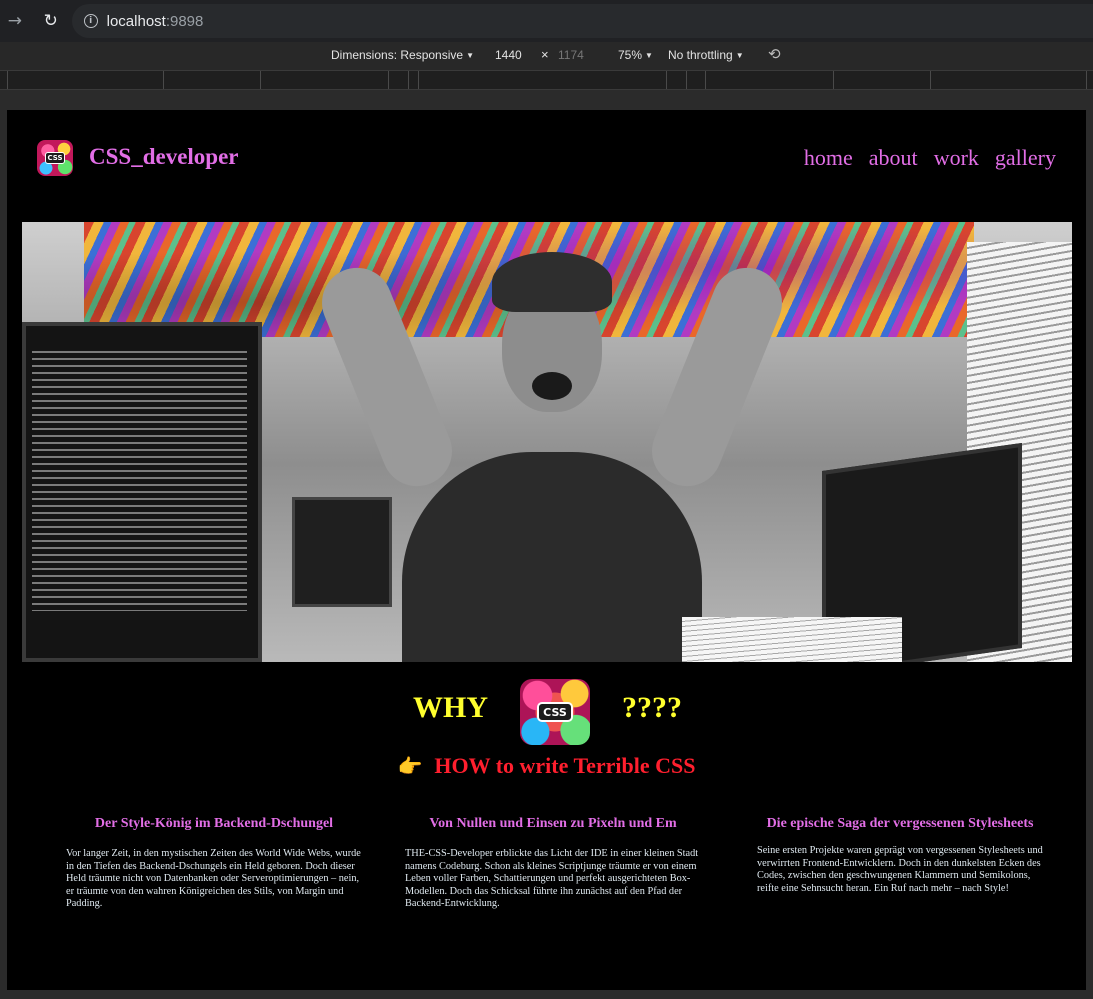  I want to click on throttling-dropdown: No throttling ▼, so click(706, 55).